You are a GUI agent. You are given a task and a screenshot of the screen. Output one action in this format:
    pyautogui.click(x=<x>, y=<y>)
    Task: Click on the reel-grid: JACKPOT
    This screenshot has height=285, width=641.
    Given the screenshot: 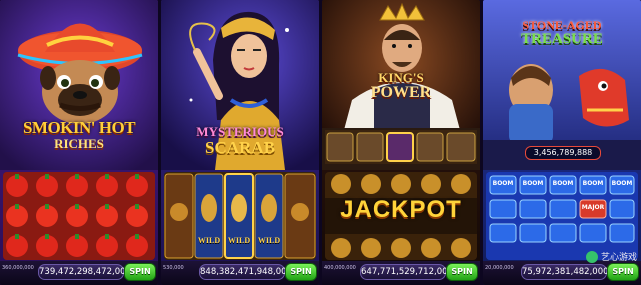 What is the action you would take?
    pyautogui.click(x=401, y=216)
    